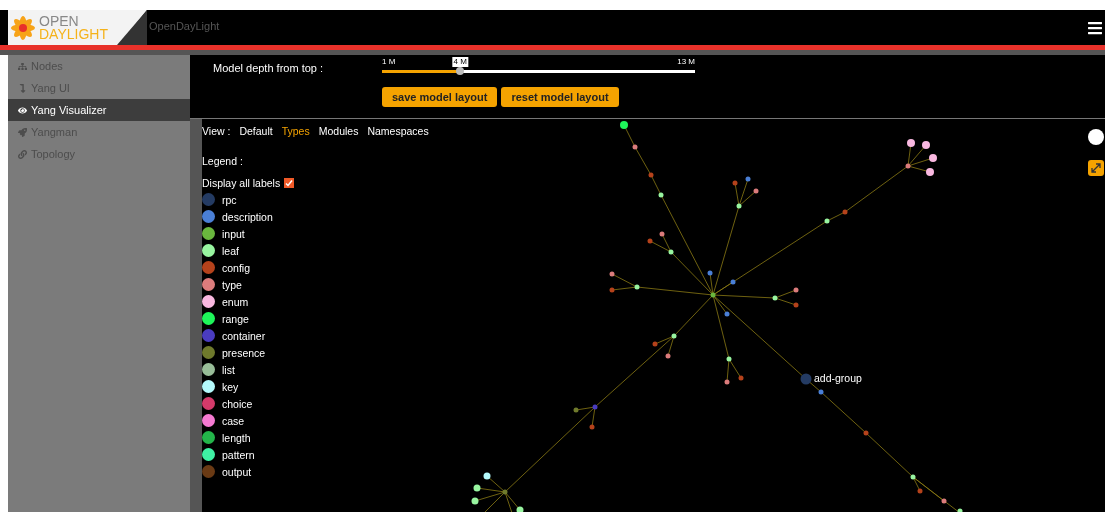 The width and height of the screenshot is (1105, 512). Describe the element at coordinates (99, 110) in the screenshot. I see `sidebar-item: Yang Visualizer` at that location.